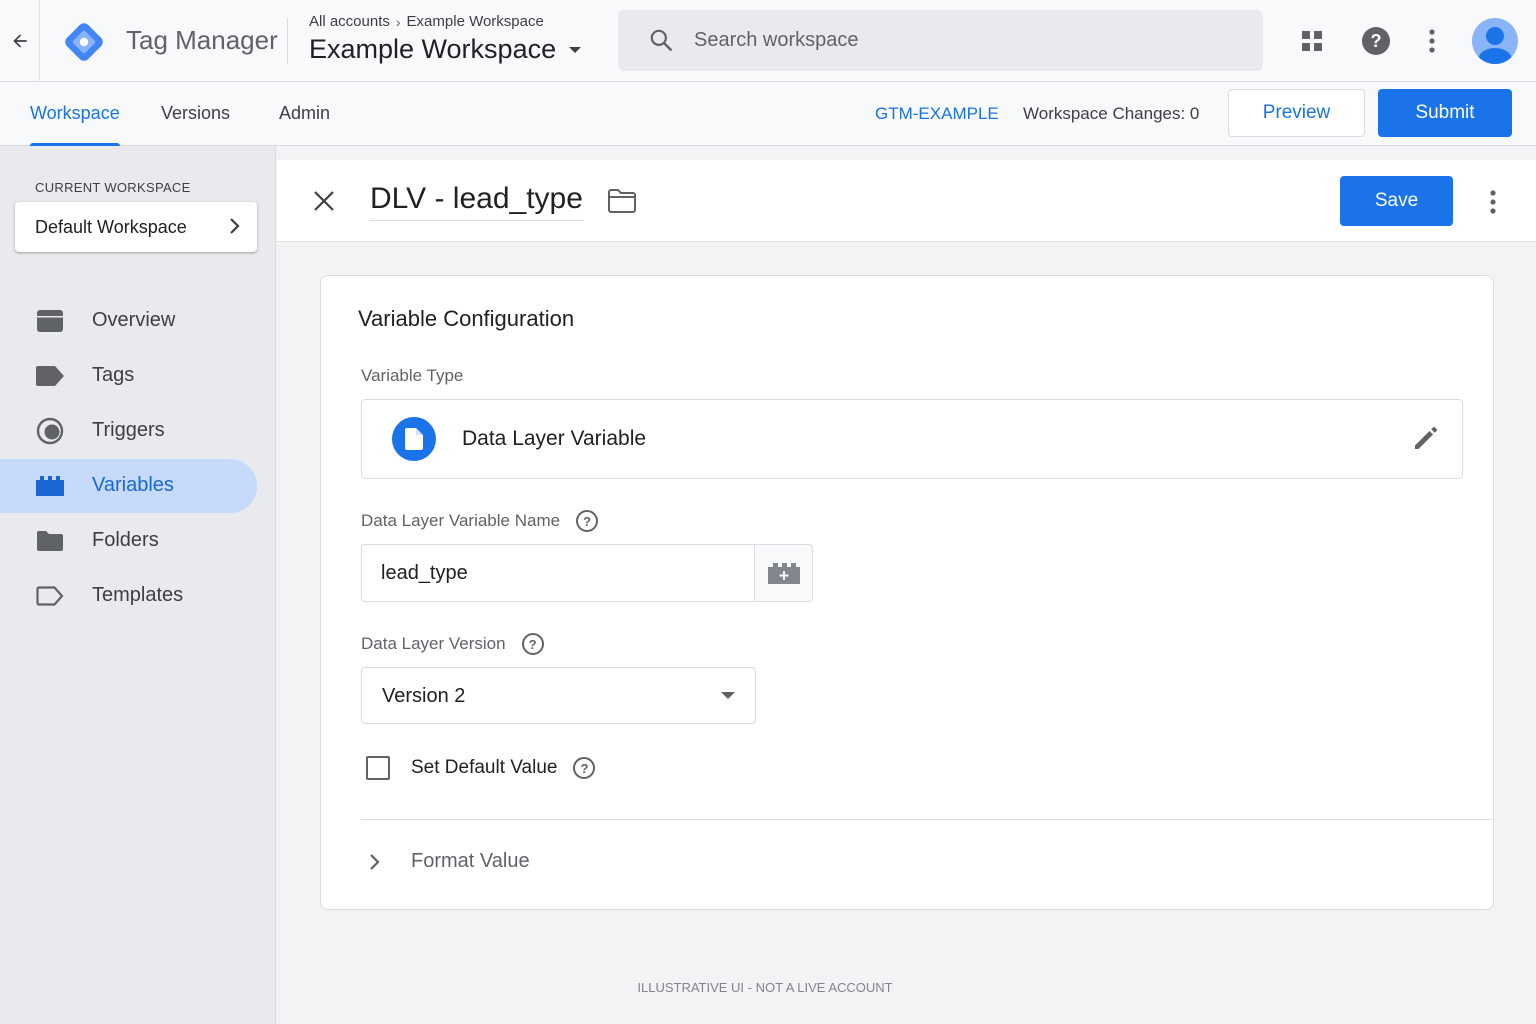 The height and width of the screenshot is (1024, 1536). Describe the element at coordinates (433, 49) in the screenshot. I see `container-title: Example Workspace` at that location.